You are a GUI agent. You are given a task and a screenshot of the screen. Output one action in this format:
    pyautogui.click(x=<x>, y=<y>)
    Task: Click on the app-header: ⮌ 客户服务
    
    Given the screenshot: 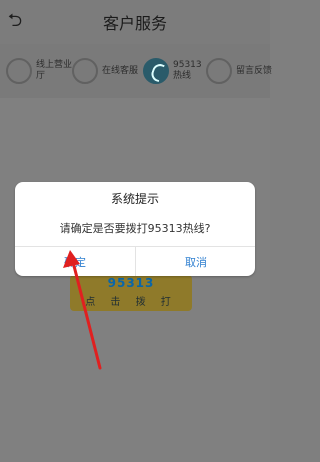 What is the action you would take?
    pyautogui.click(x=135, y=22)
    